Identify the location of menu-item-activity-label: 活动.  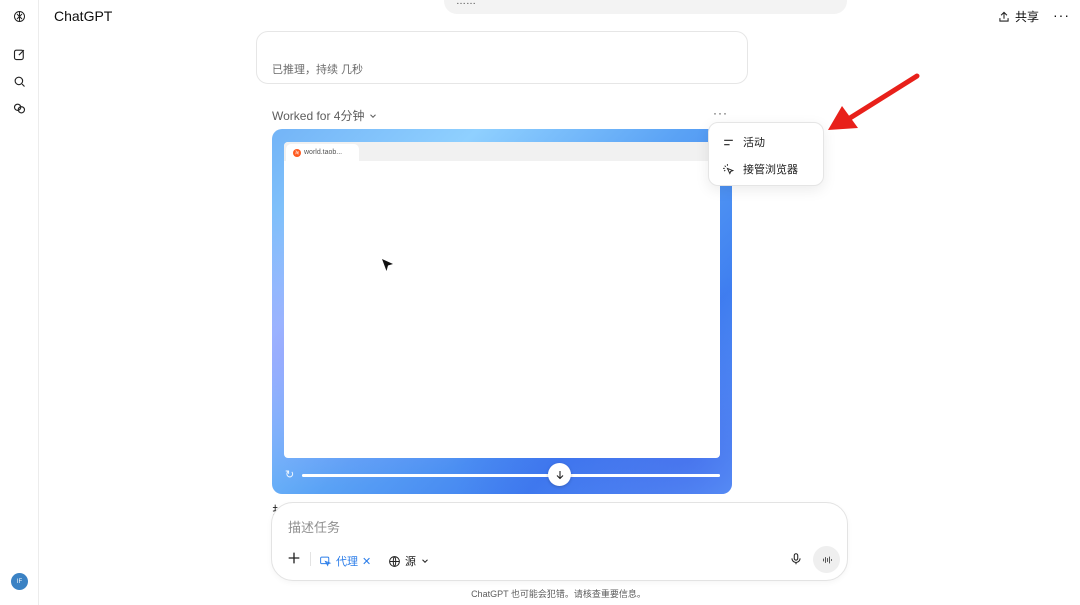
(754, 143).